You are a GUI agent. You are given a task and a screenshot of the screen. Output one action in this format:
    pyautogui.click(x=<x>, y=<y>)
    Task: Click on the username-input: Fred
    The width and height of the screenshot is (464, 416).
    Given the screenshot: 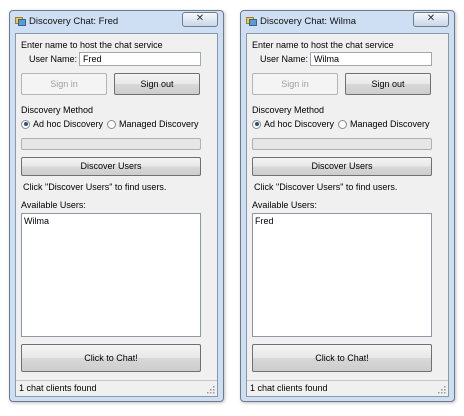 What is the action you would take?
    pyautogui.click(x=140, y=59)
    